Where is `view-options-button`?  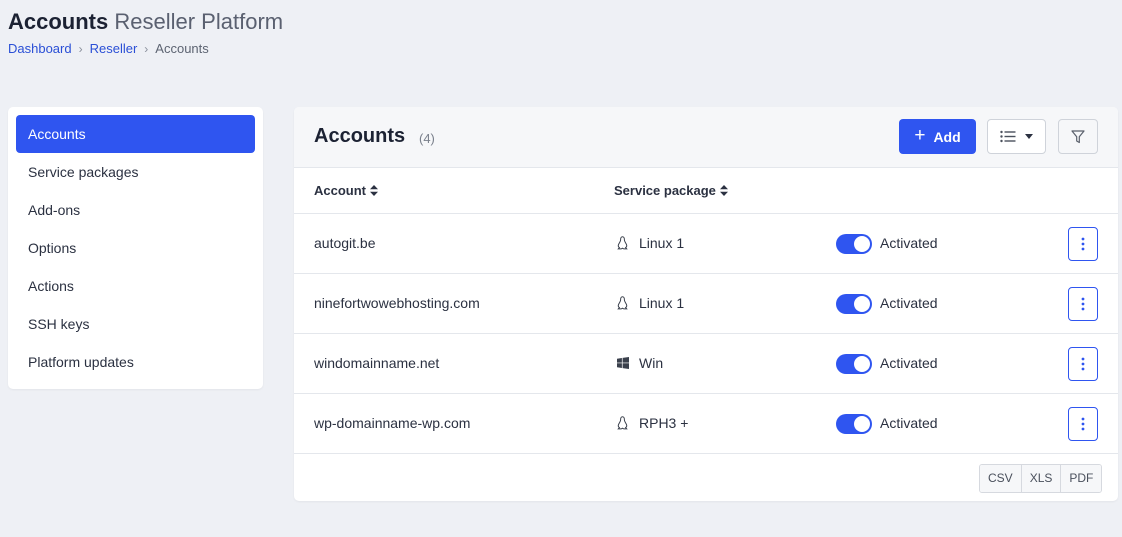 view-options-button is located at coordinates (1016, 136).